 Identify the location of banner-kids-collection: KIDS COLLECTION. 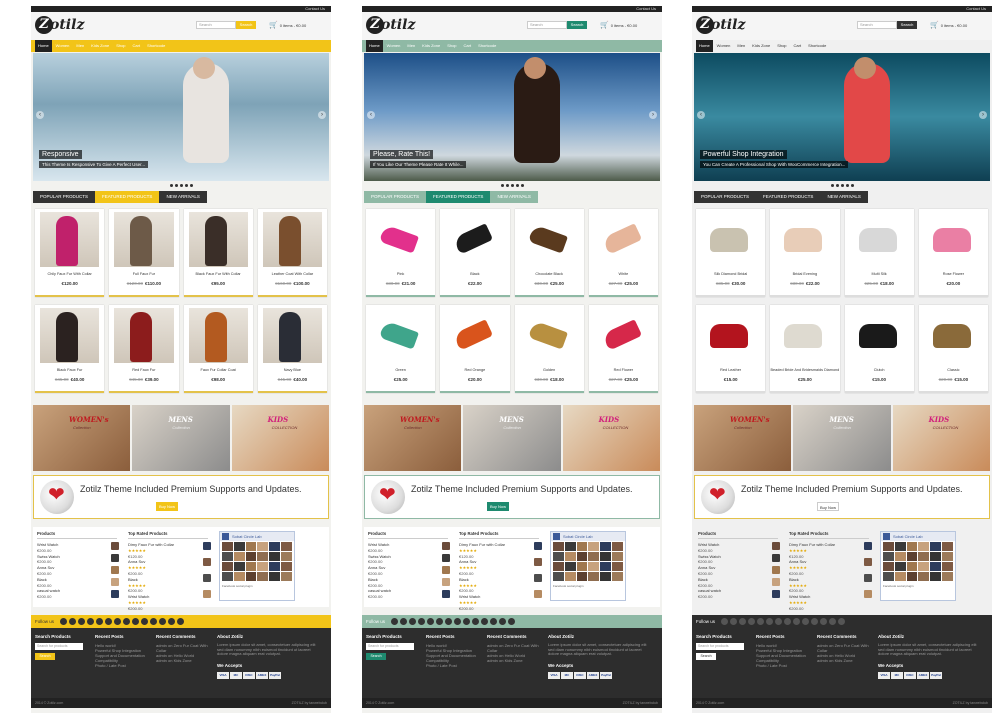
(611, 438).